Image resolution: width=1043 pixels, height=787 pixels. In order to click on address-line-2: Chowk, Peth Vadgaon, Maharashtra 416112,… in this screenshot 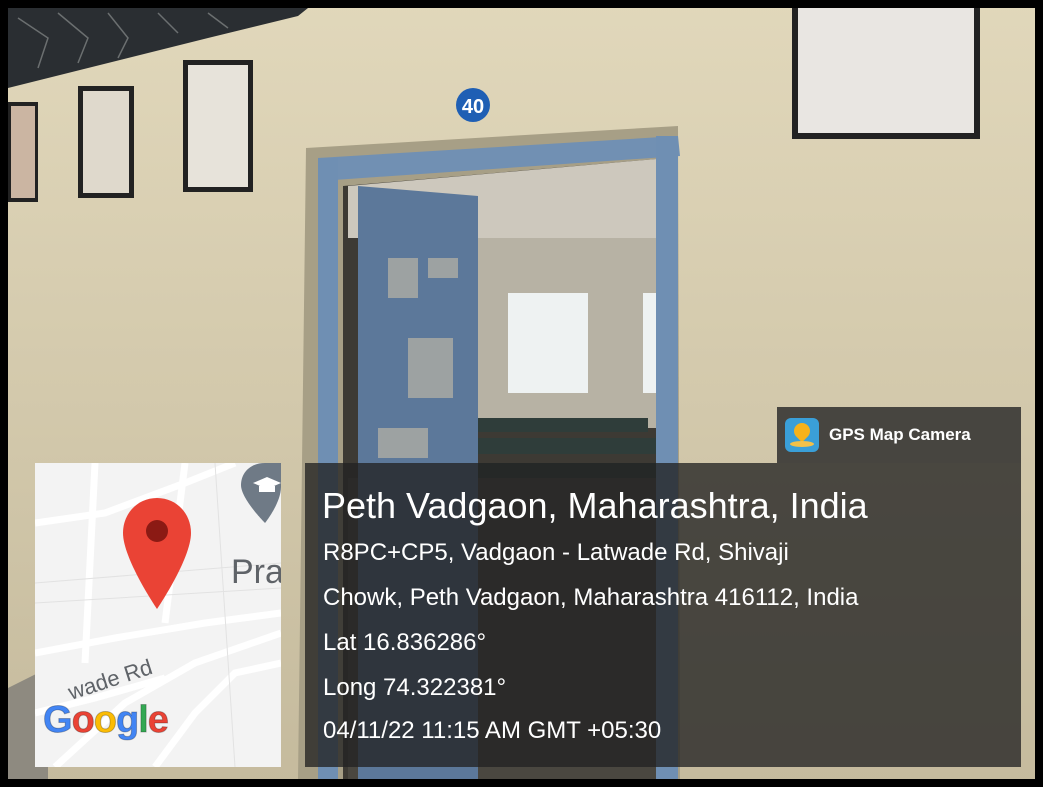, I will do `click(591, 597)`.